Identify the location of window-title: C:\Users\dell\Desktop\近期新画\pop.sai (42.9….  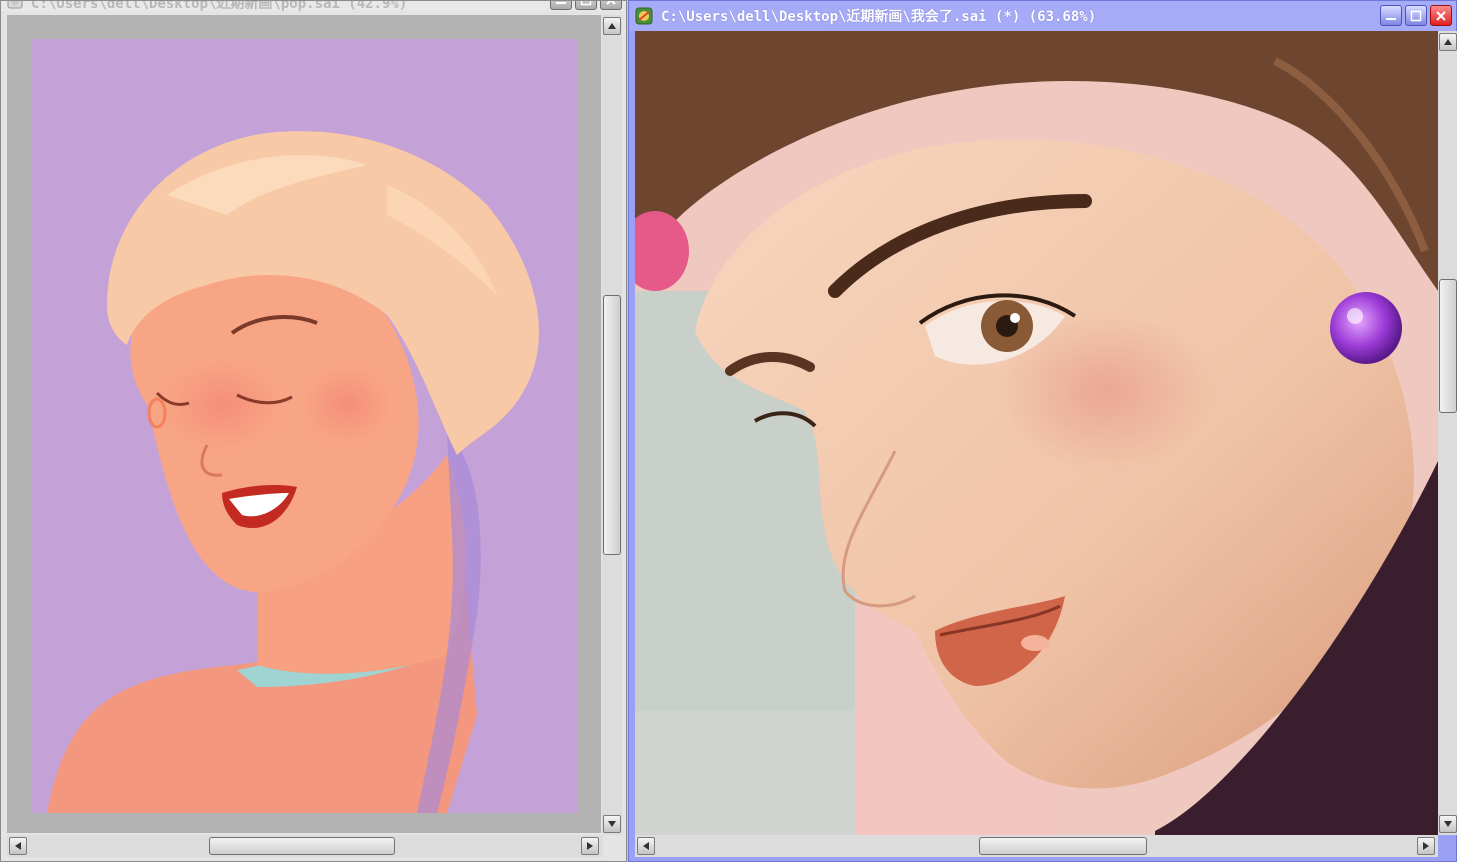
(219, 6).